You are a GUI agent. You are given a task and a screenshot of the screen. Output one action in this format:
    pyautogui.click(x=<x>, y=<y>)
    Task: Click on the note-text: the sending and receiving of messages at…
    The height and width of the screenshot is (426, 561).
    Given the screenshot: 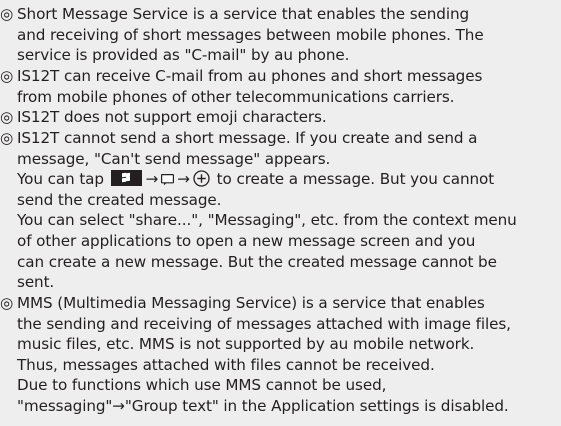 What is the action you would take?
    pyautogui.click(x=264, y=323)
    